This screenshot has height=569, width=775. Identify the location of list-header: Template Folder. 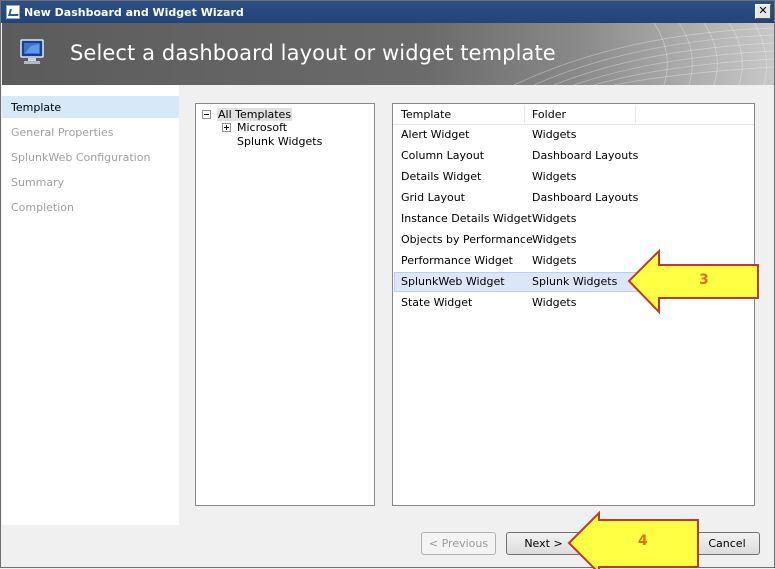
(573, 114).